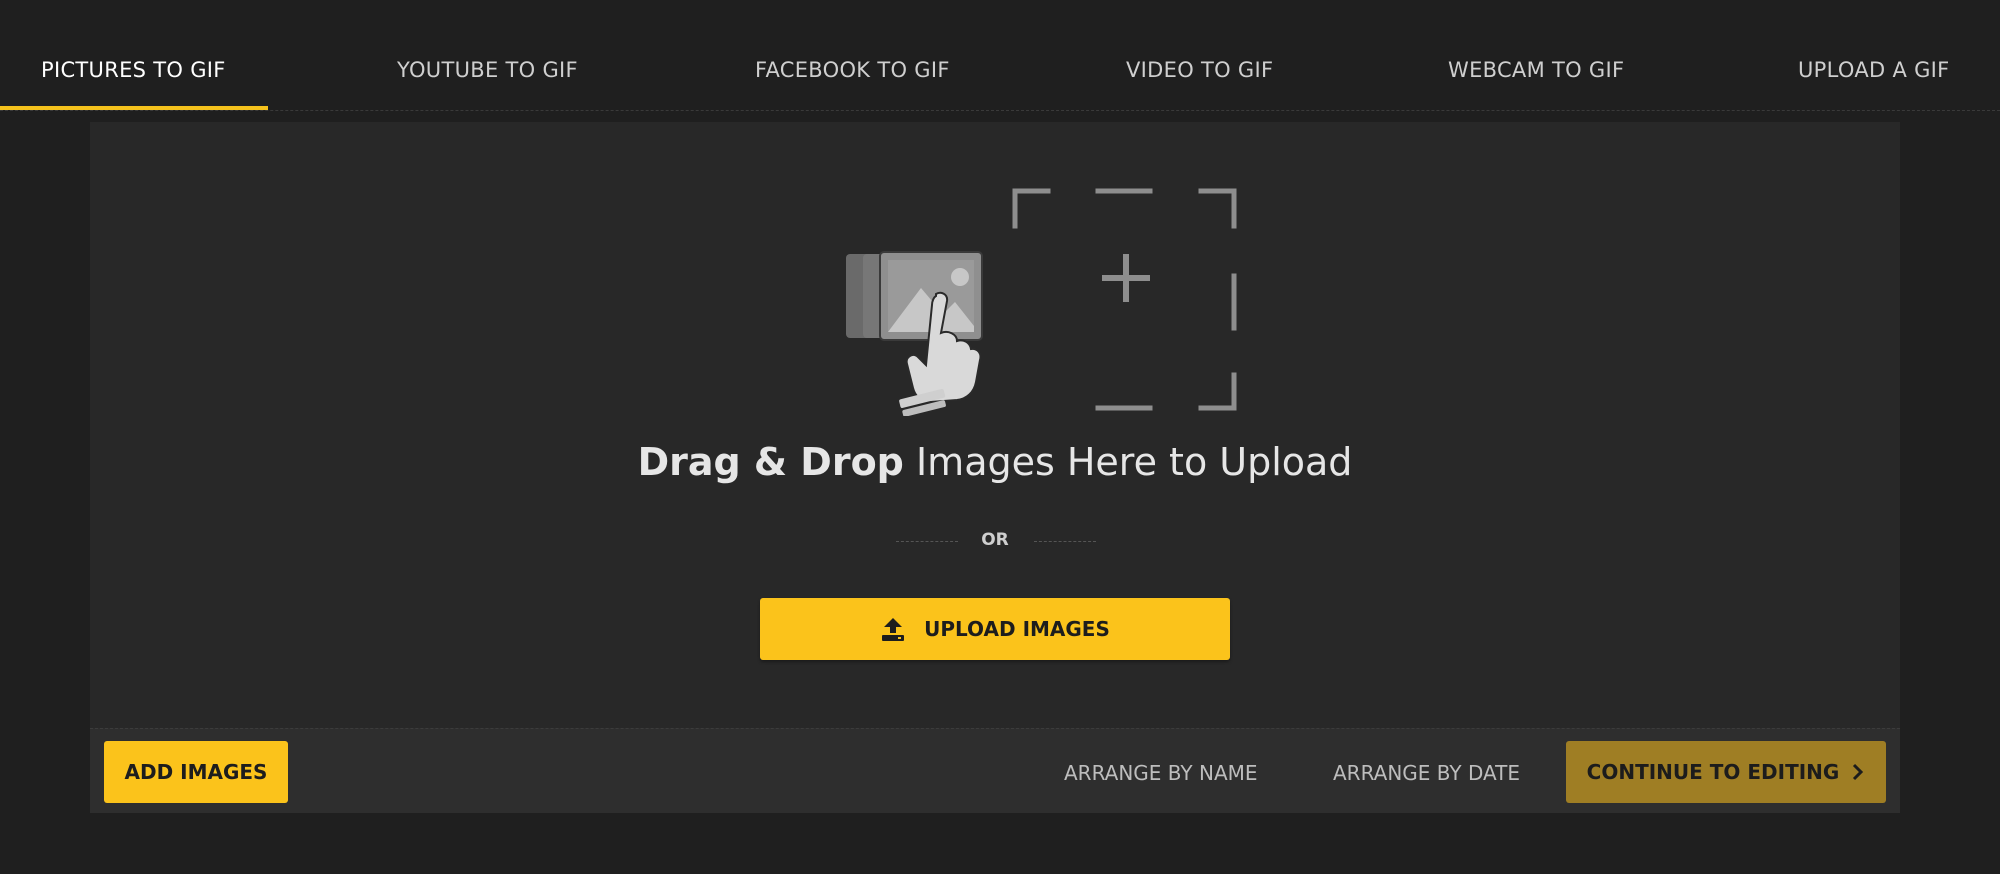  What do you see at coordinates (1858, 772) in the screenshot?
I see `chevron-right-icon` at bounding box center [1858, 772].